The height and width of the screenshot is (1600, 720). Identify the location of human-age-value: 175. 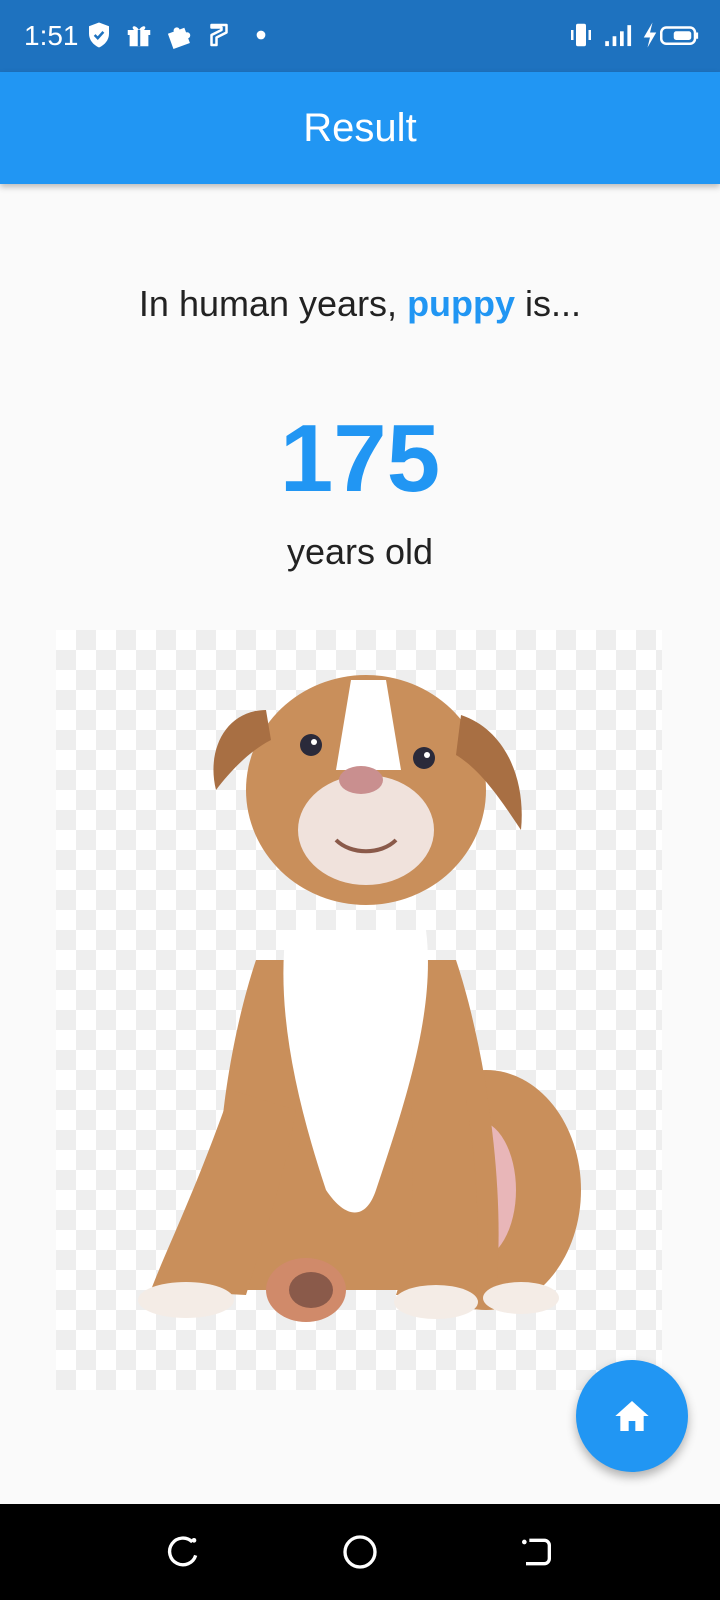
(360, 458).